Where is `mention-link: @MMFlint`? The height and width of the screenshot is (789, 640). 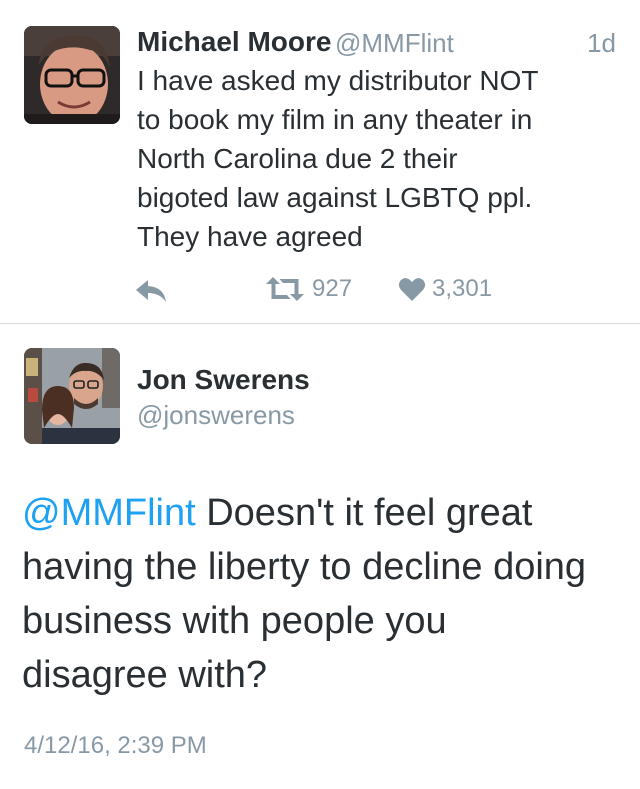 mention-link: @MMFlint is located at coordinates (109, 513).